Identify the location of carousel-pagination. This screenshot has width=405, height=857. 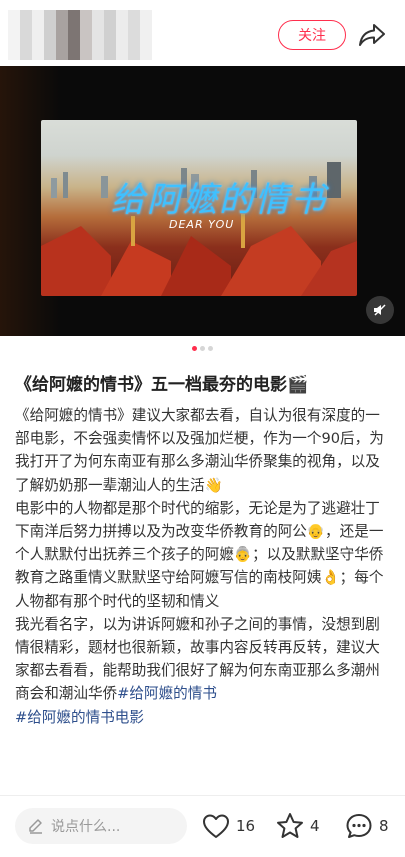
(202, 349).